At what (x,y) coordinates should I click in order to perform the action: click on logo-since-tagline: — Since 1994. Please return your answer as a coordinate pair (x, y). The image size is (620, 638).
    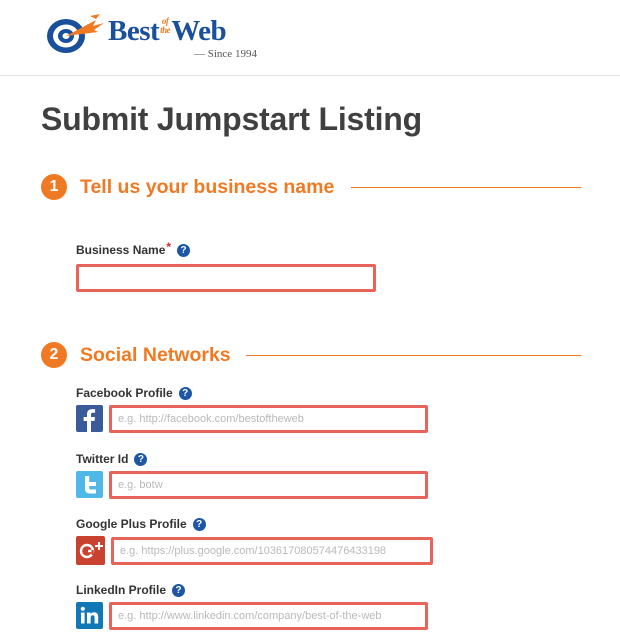
    Looking at the image, I should click on (225, 54).